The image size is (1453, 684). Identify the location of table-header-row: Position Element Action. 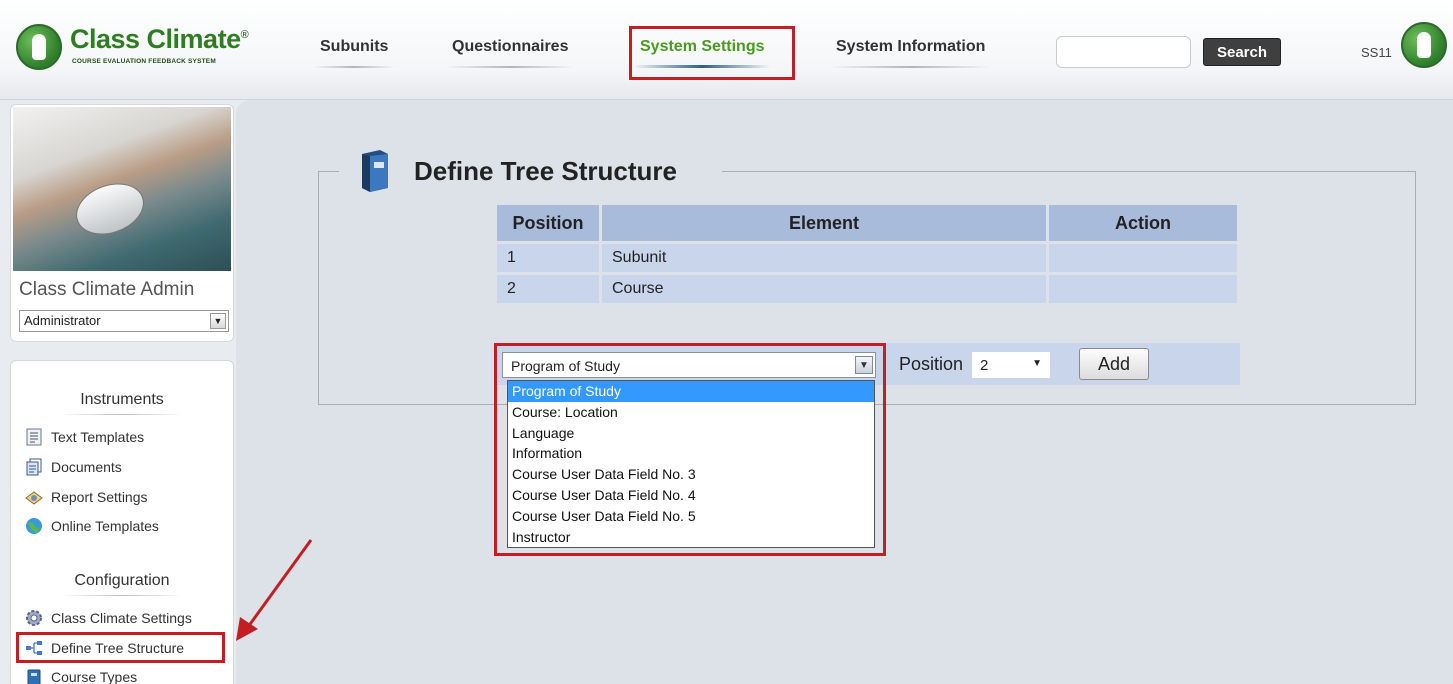
(867, 223).